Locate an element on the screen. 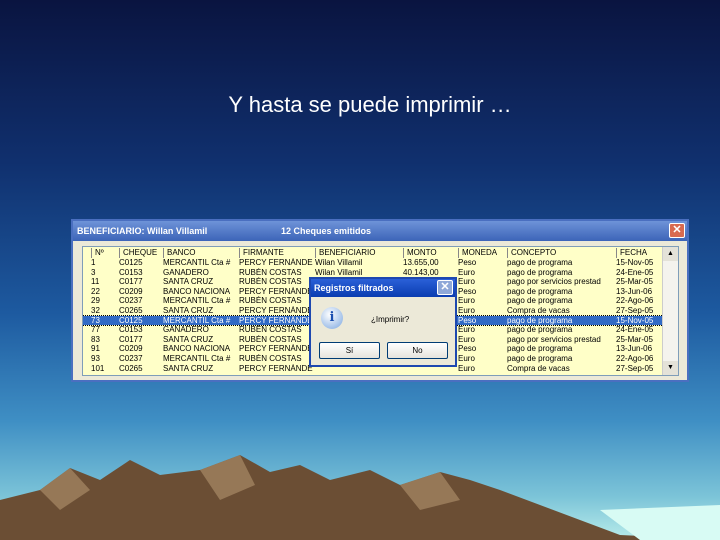 The width and height of the screenshot is (720, 540). dialog-message: ¿Imprimir? is located at coordinates (390, 319).